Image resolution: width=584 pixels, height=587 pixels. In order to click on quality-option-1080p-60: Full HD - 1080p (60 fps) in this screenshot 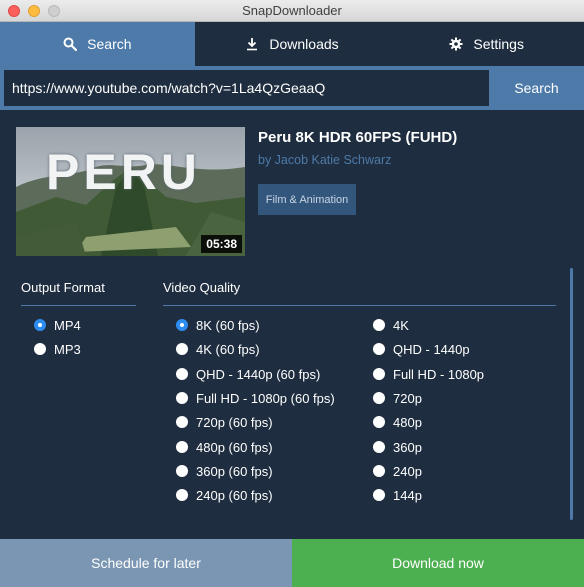, I will do `click(255, 398)`.